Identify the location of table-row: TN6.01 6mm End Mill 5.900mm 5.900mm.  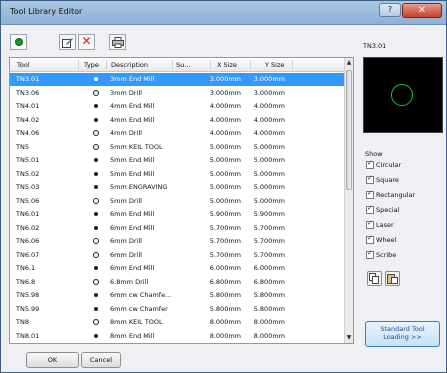
(178, 214).